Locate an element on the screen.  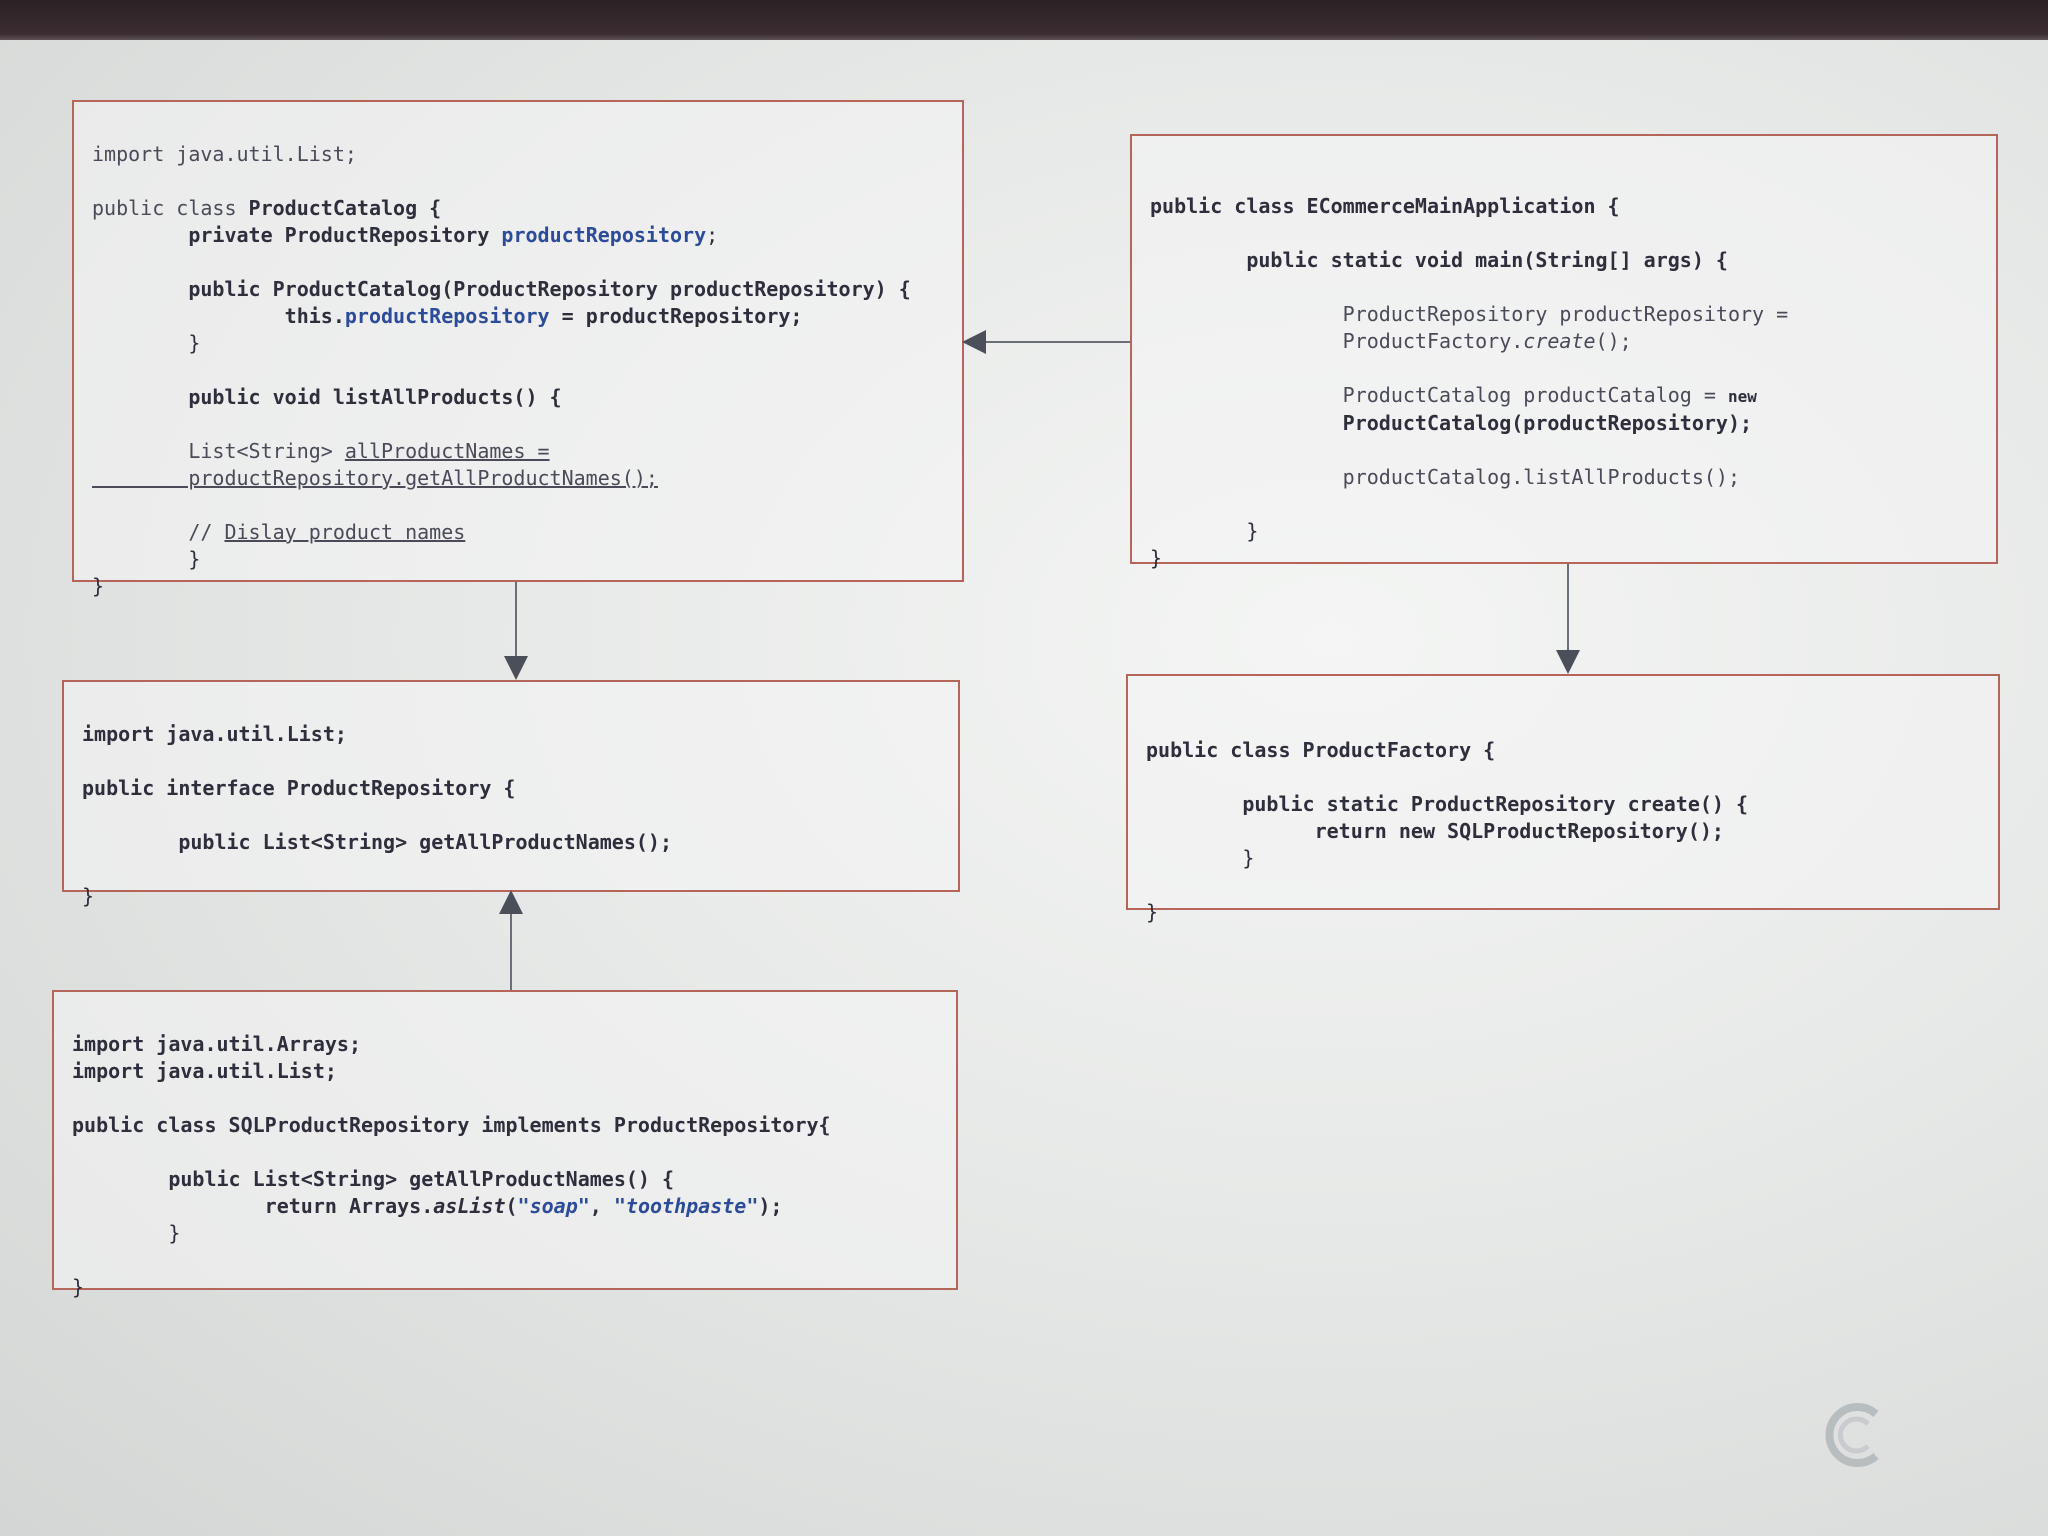
logo-icon is located at coordinates (1852, 1435).